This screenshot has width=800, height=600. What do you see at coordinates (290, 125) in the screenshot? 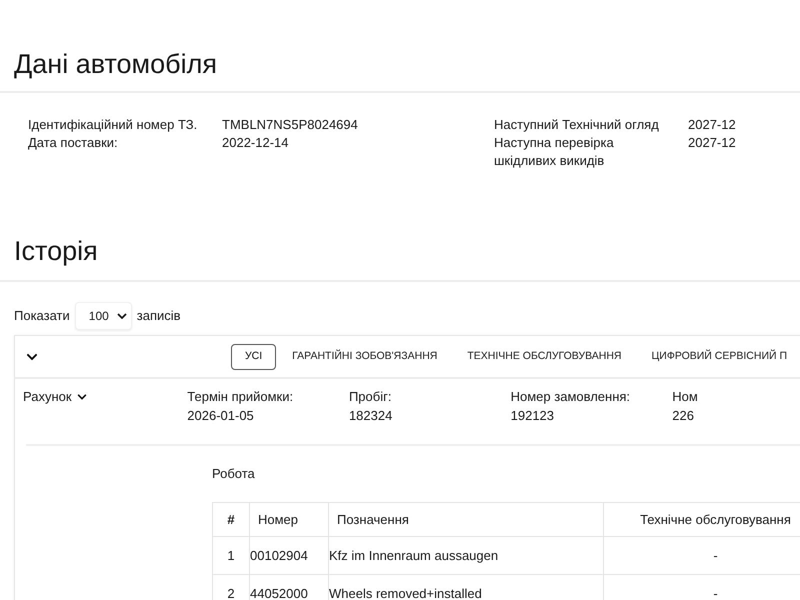
I see `info-value: TMBLN7NS5P8024694` at bounding box center [290, 125].